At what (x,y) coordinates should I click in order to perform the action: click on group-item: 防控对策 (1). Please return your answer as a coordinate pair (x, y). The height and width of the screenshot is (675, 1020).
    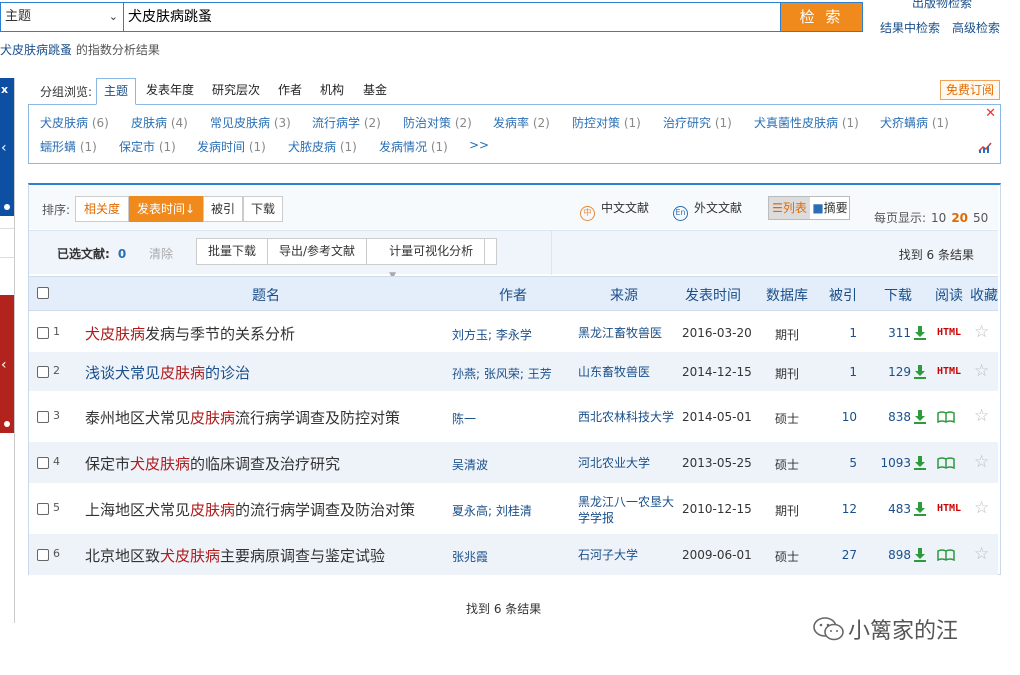
    Looking at the image, I should click on (606, 122).